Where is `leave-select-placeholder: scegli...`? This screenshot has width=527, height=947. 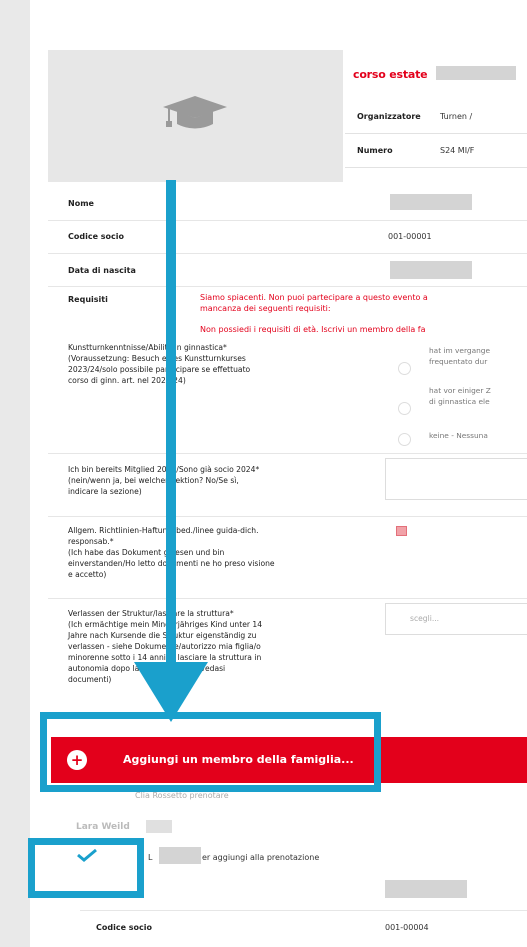 leave-select-placeholder: scegli... is located at coordinates (425, 618).